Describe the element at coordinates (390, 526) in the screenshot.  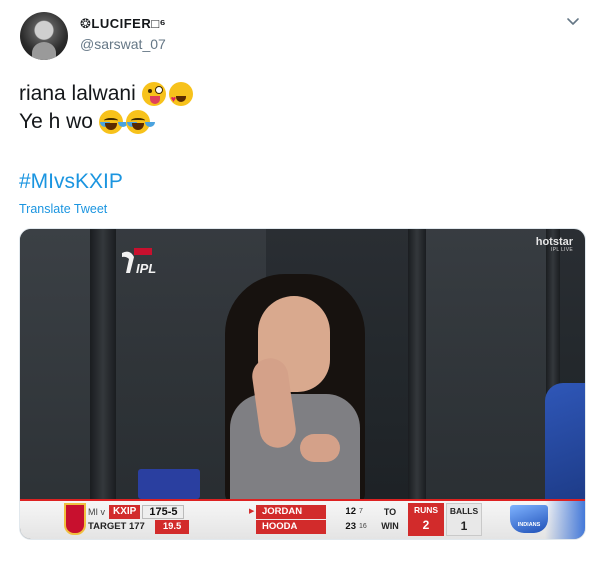
I see `win-label: WIN` at that location.